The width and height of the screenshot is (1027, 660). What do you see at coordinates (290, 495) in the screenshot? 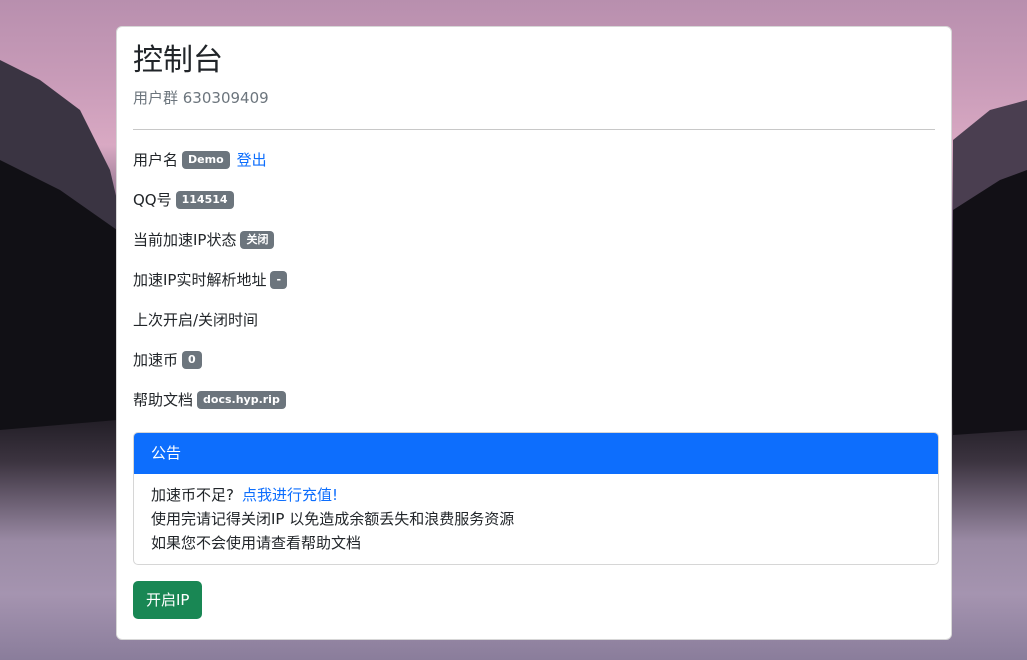
I see `recharge-link: 点我进行充值!` at bounding box center [290, 495].